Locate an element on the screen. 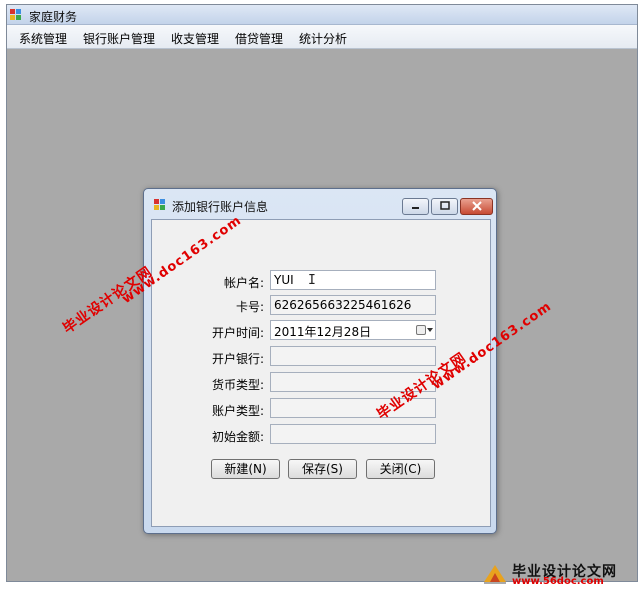  menu-income-expense: 收支管理 is located at coordinates (195, 38).